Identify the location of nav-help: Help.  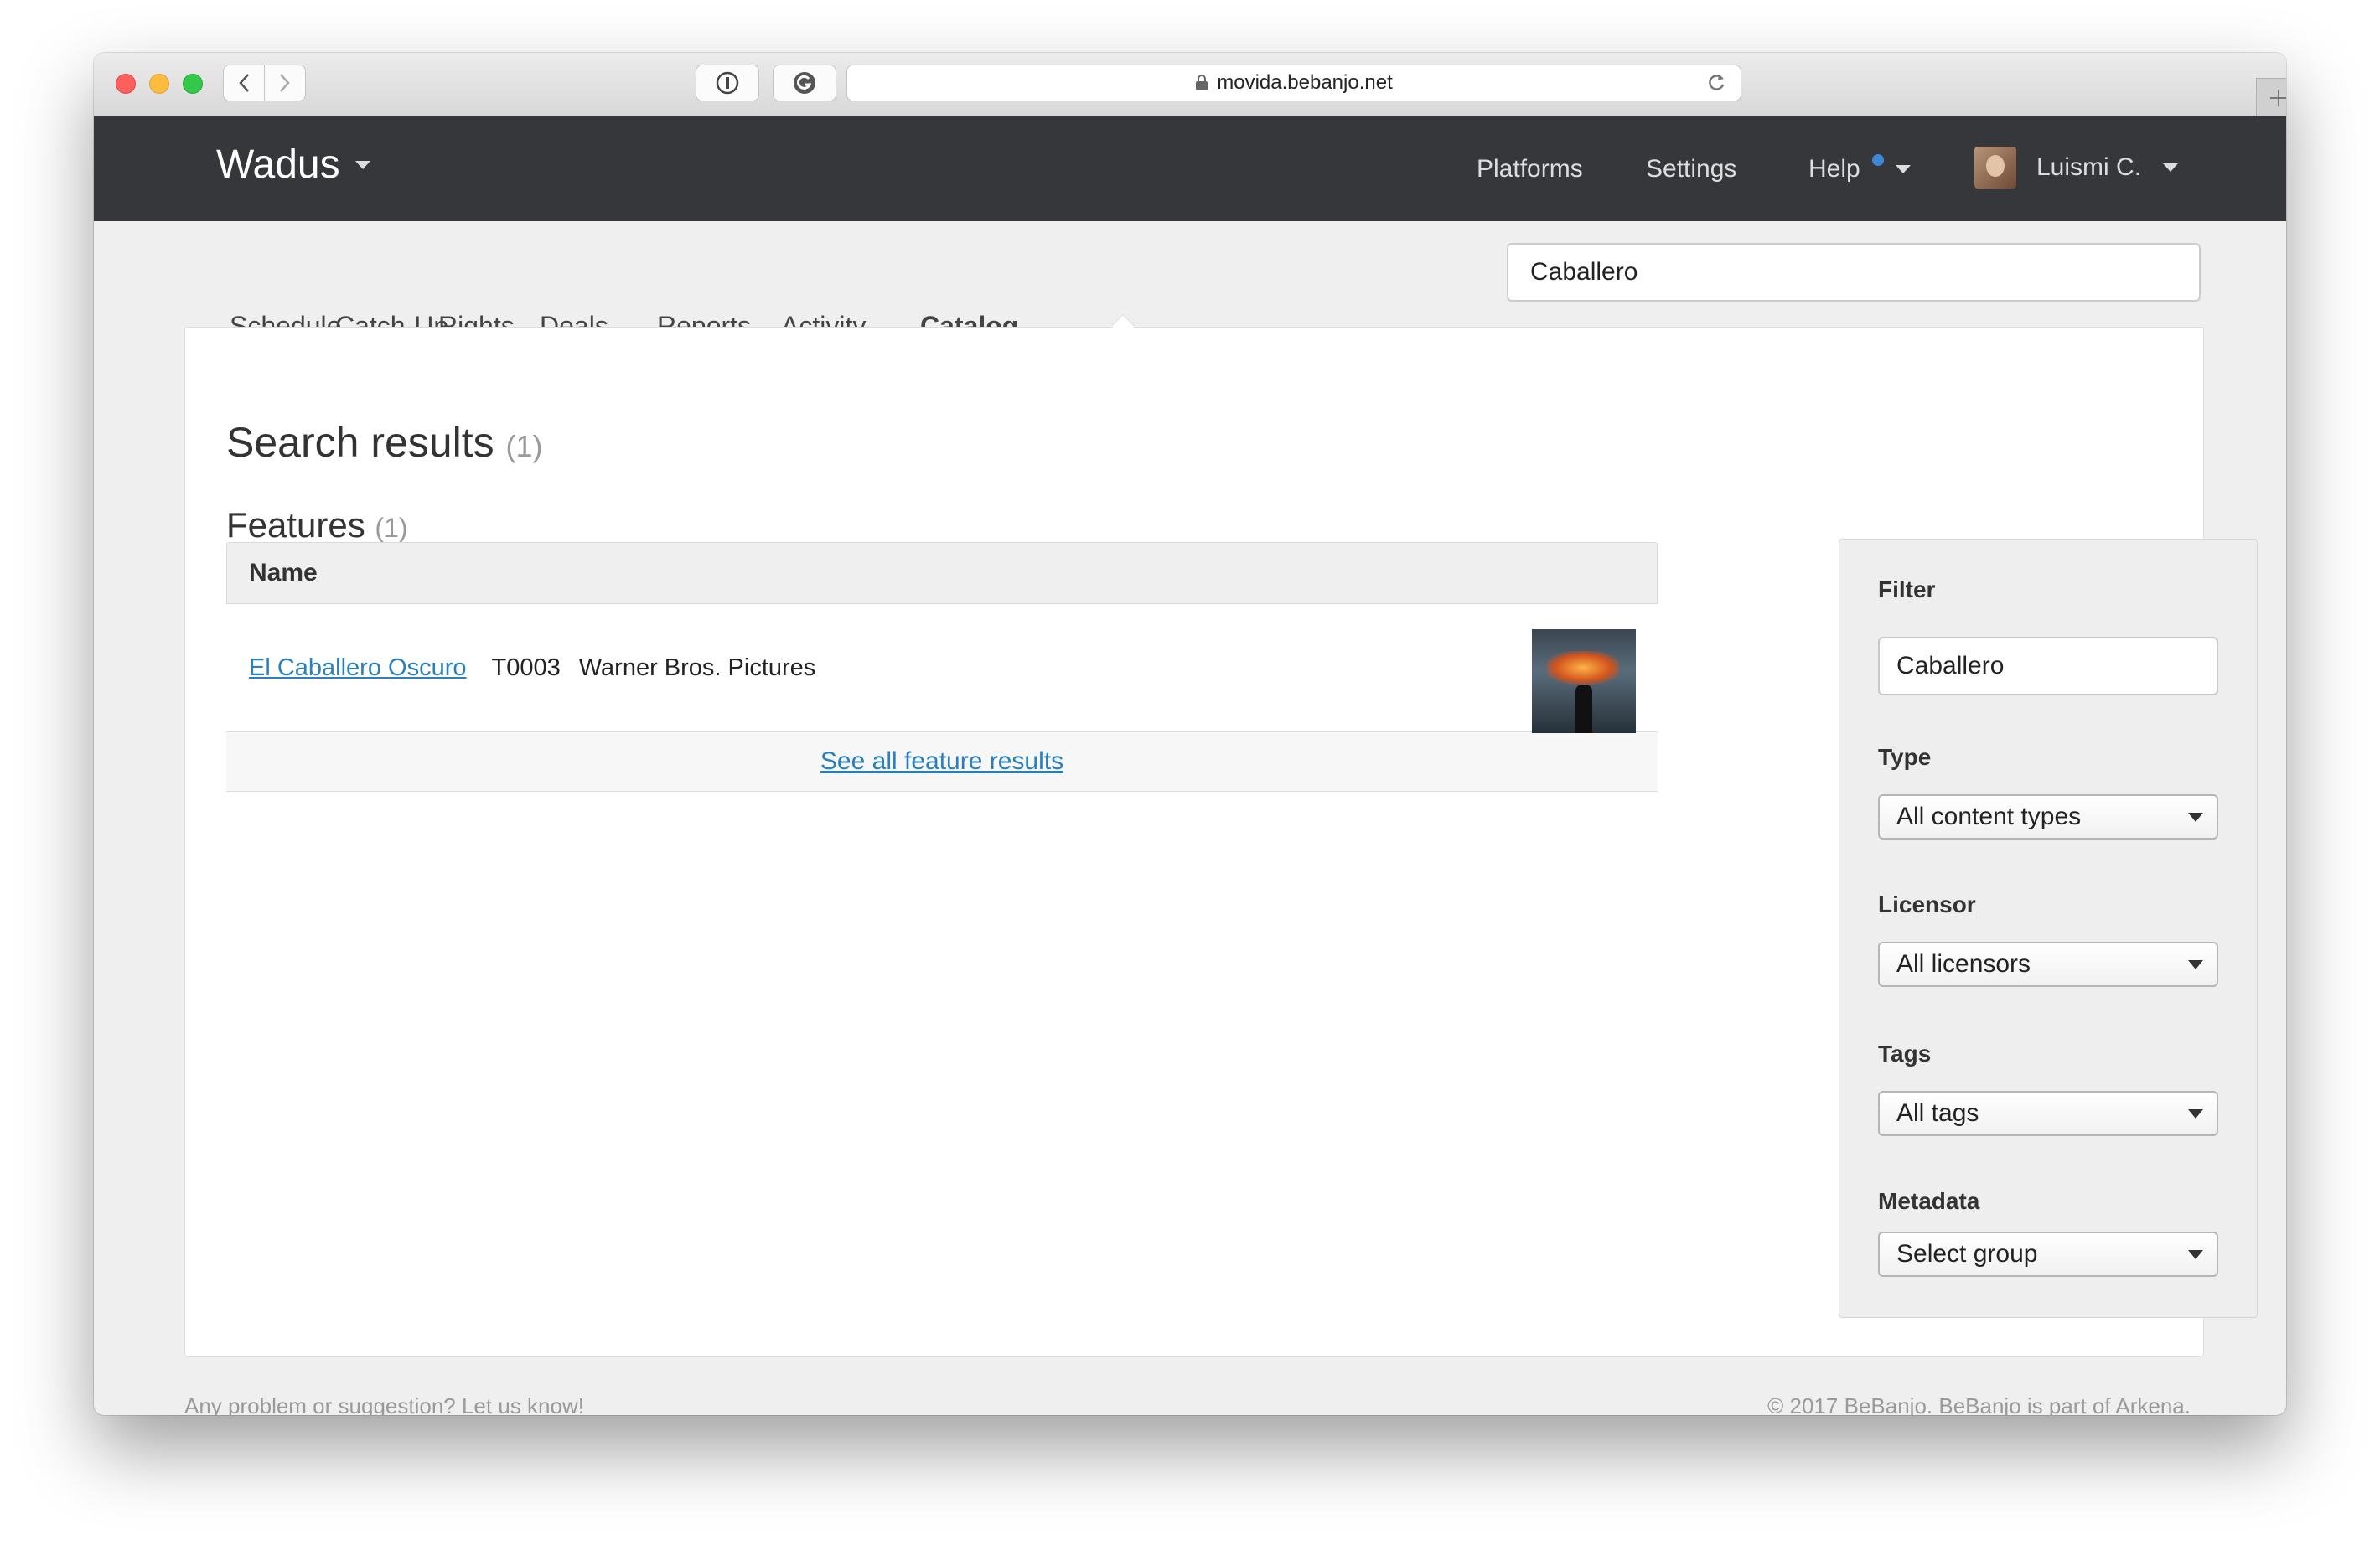
(1860, 168).